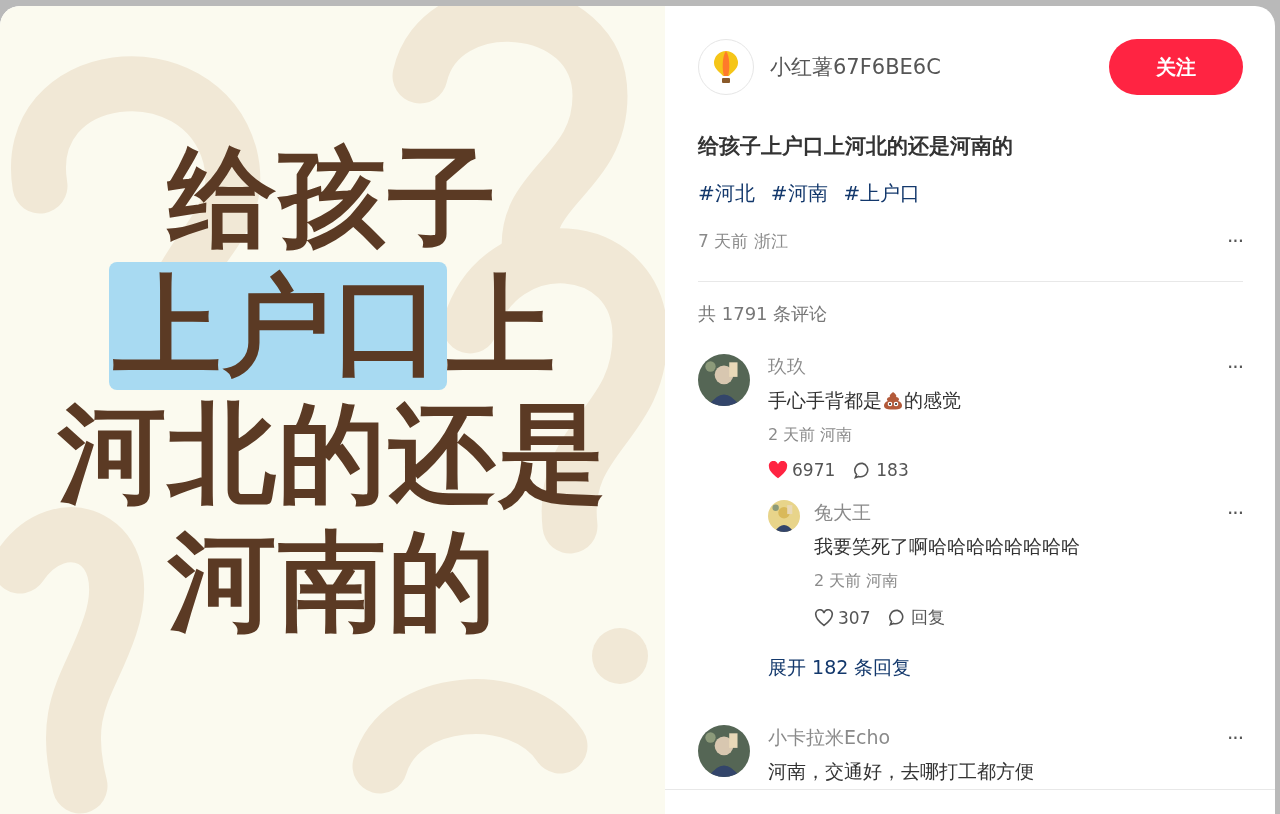  I want to click on heart-outline-icon, so click(824, 617).